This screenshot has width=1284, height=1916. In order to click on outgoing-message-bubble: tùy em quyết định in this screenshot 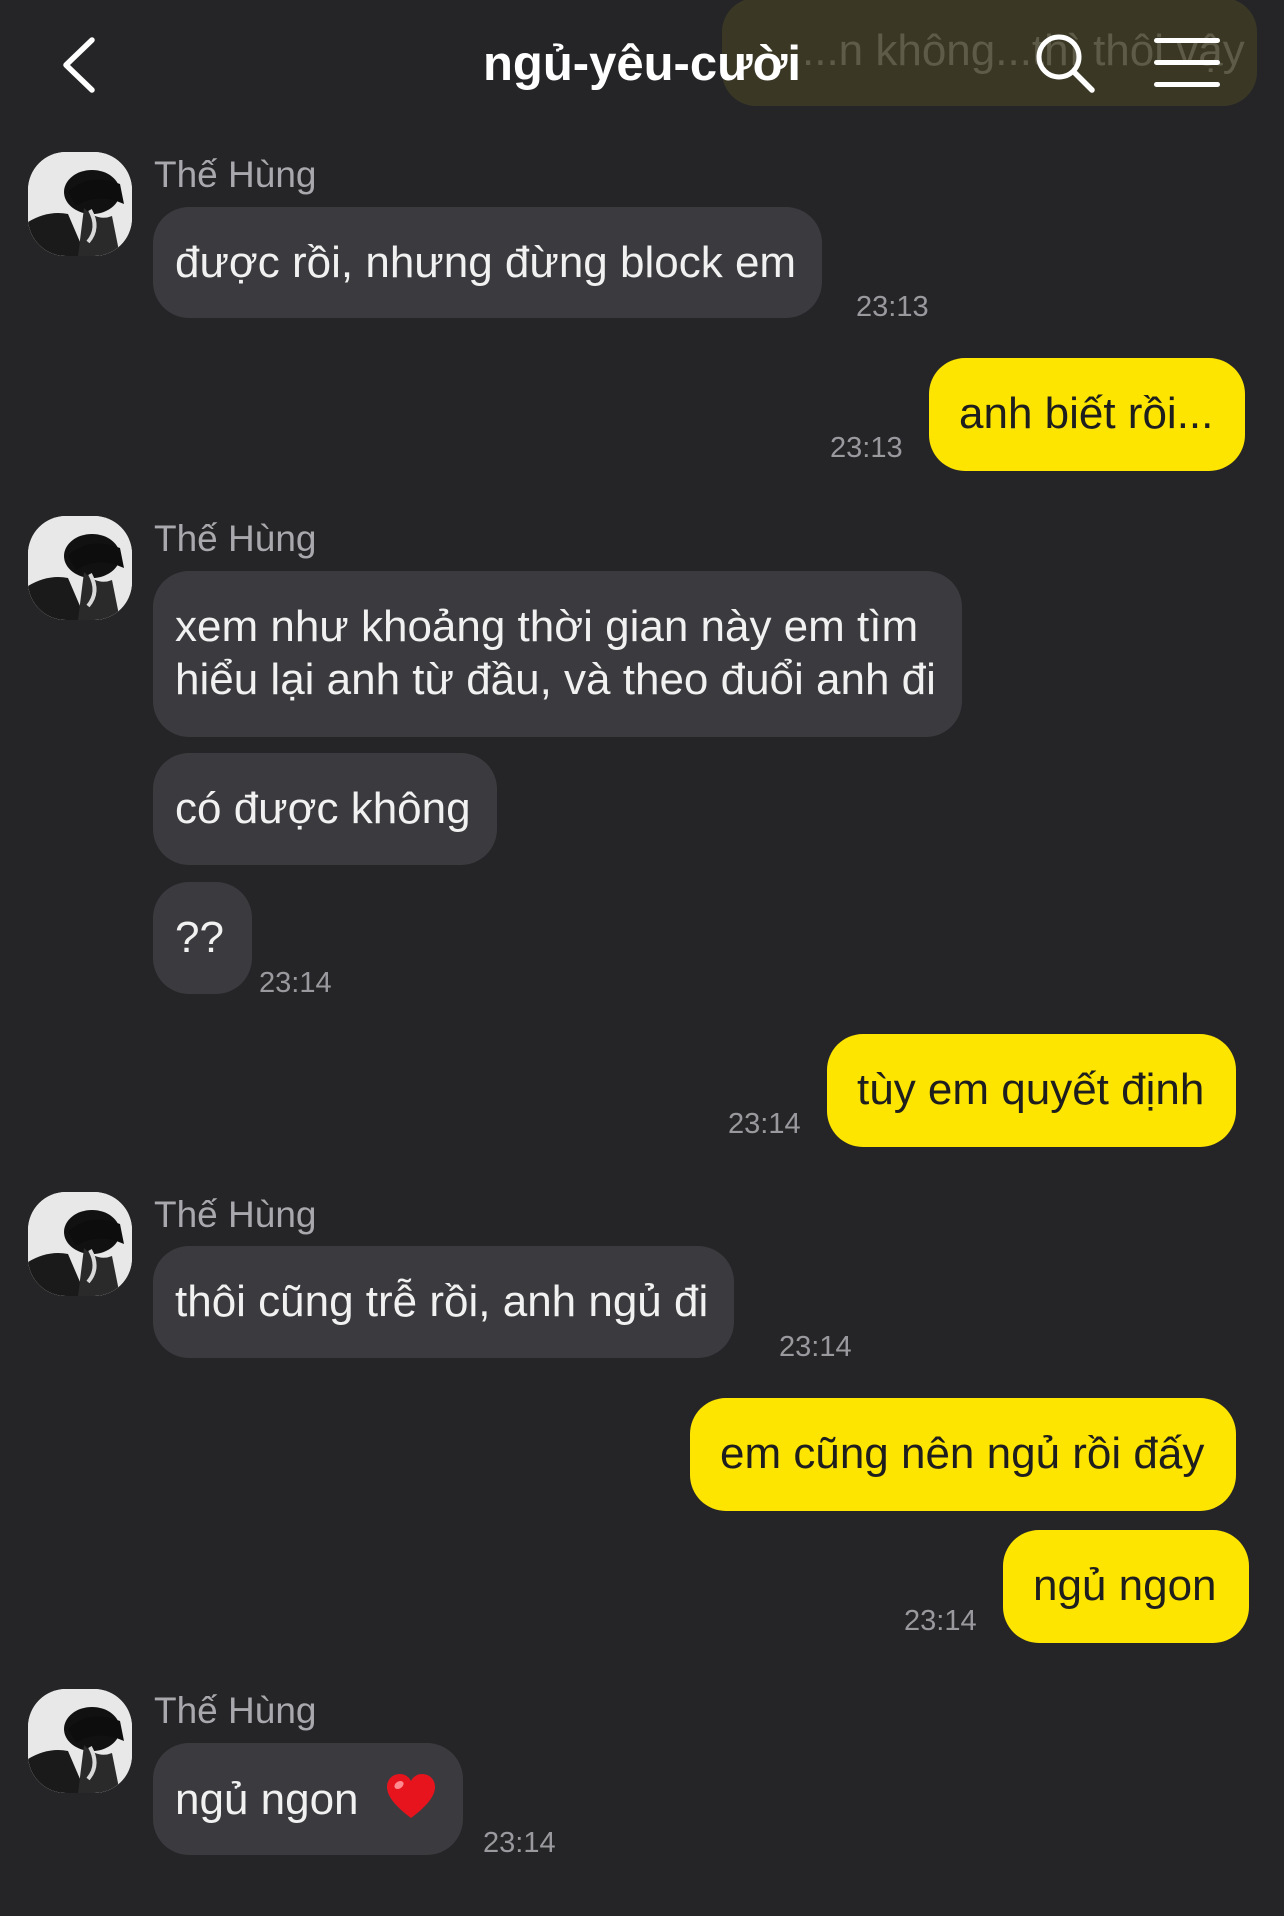, I will do `click(1032, 1090)`.